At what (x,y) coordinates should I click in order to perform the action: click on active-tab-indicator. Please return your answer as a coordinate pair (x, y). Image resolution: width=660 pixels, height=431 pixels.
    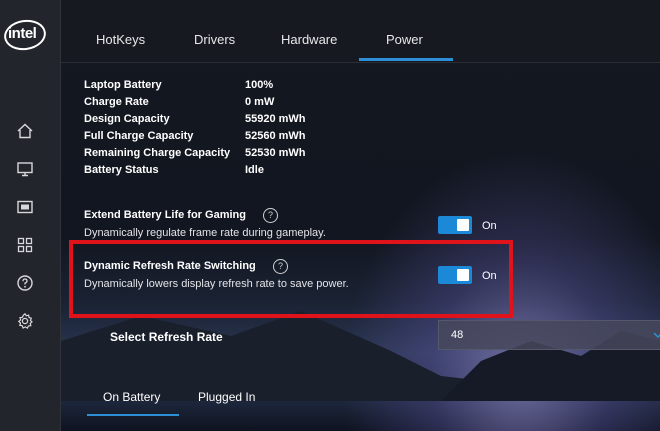
    Looking at the image, I should click on (406, 59).